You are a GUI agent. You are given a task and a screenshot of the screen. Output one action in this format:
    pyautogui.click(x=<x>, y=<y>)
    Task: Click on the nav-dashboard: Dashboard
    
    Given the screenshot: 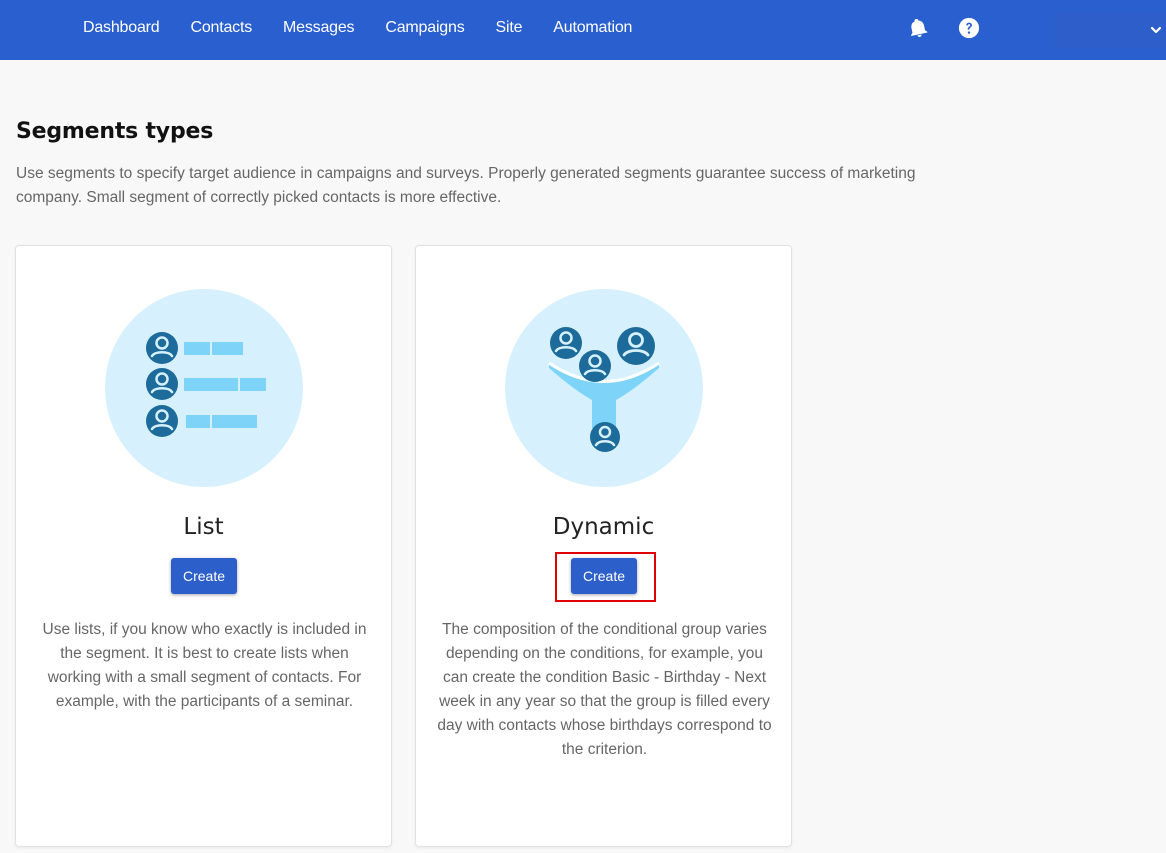 What is the action you would take?
    pyautogui.click(x=121, y=28)
    